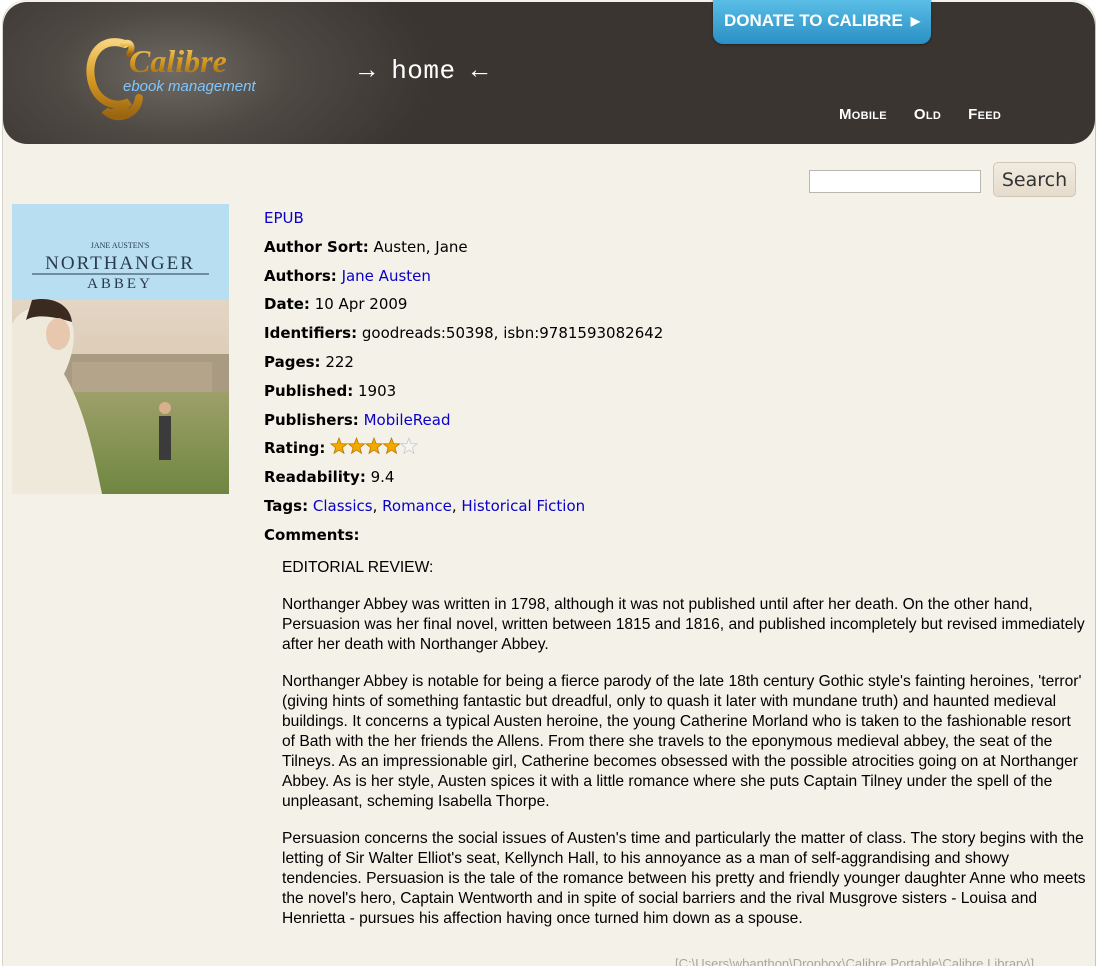 Image resolution: width=1098 pixels, height=966 pixels. Describe the element at coordinates (417, 506) in the screenshot. I see `tag-link-romance: Romance` at that location.